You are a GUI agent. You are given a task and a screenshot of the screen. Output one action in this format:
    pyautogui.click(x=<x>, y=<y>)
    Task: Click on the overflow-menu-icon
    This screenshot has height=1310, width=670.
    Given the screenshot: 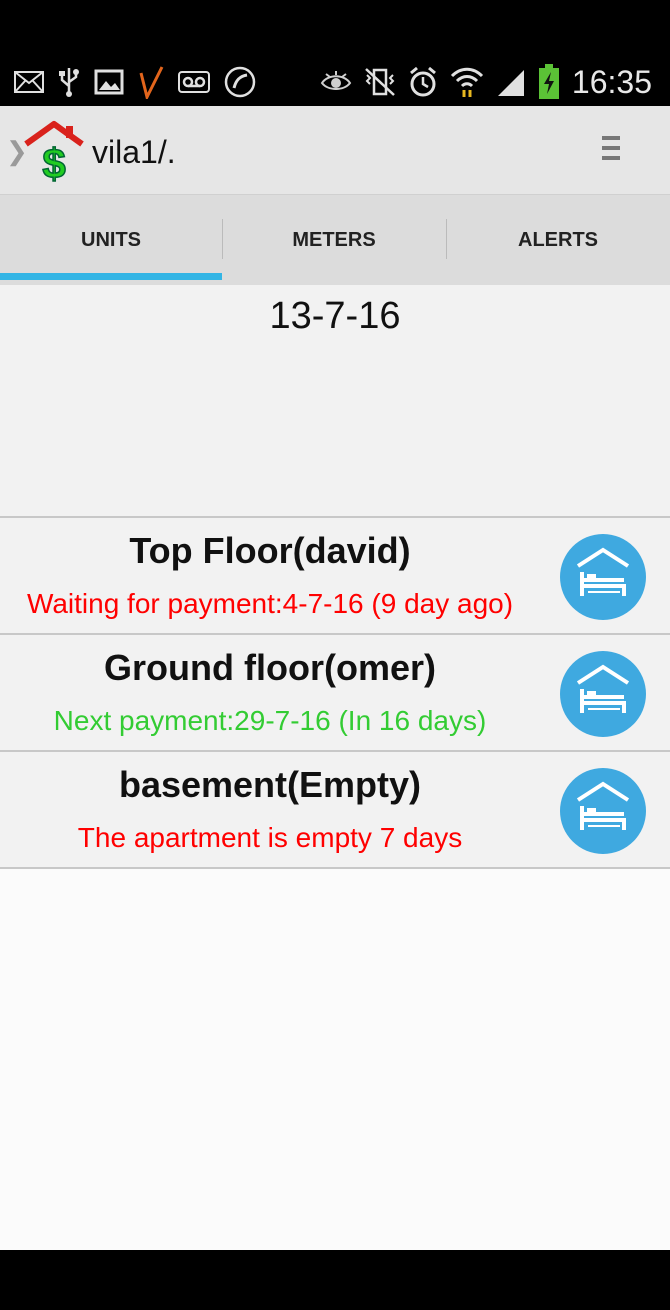 What is the action you would take?
    pyautogui.click(x=612, y=151)
    